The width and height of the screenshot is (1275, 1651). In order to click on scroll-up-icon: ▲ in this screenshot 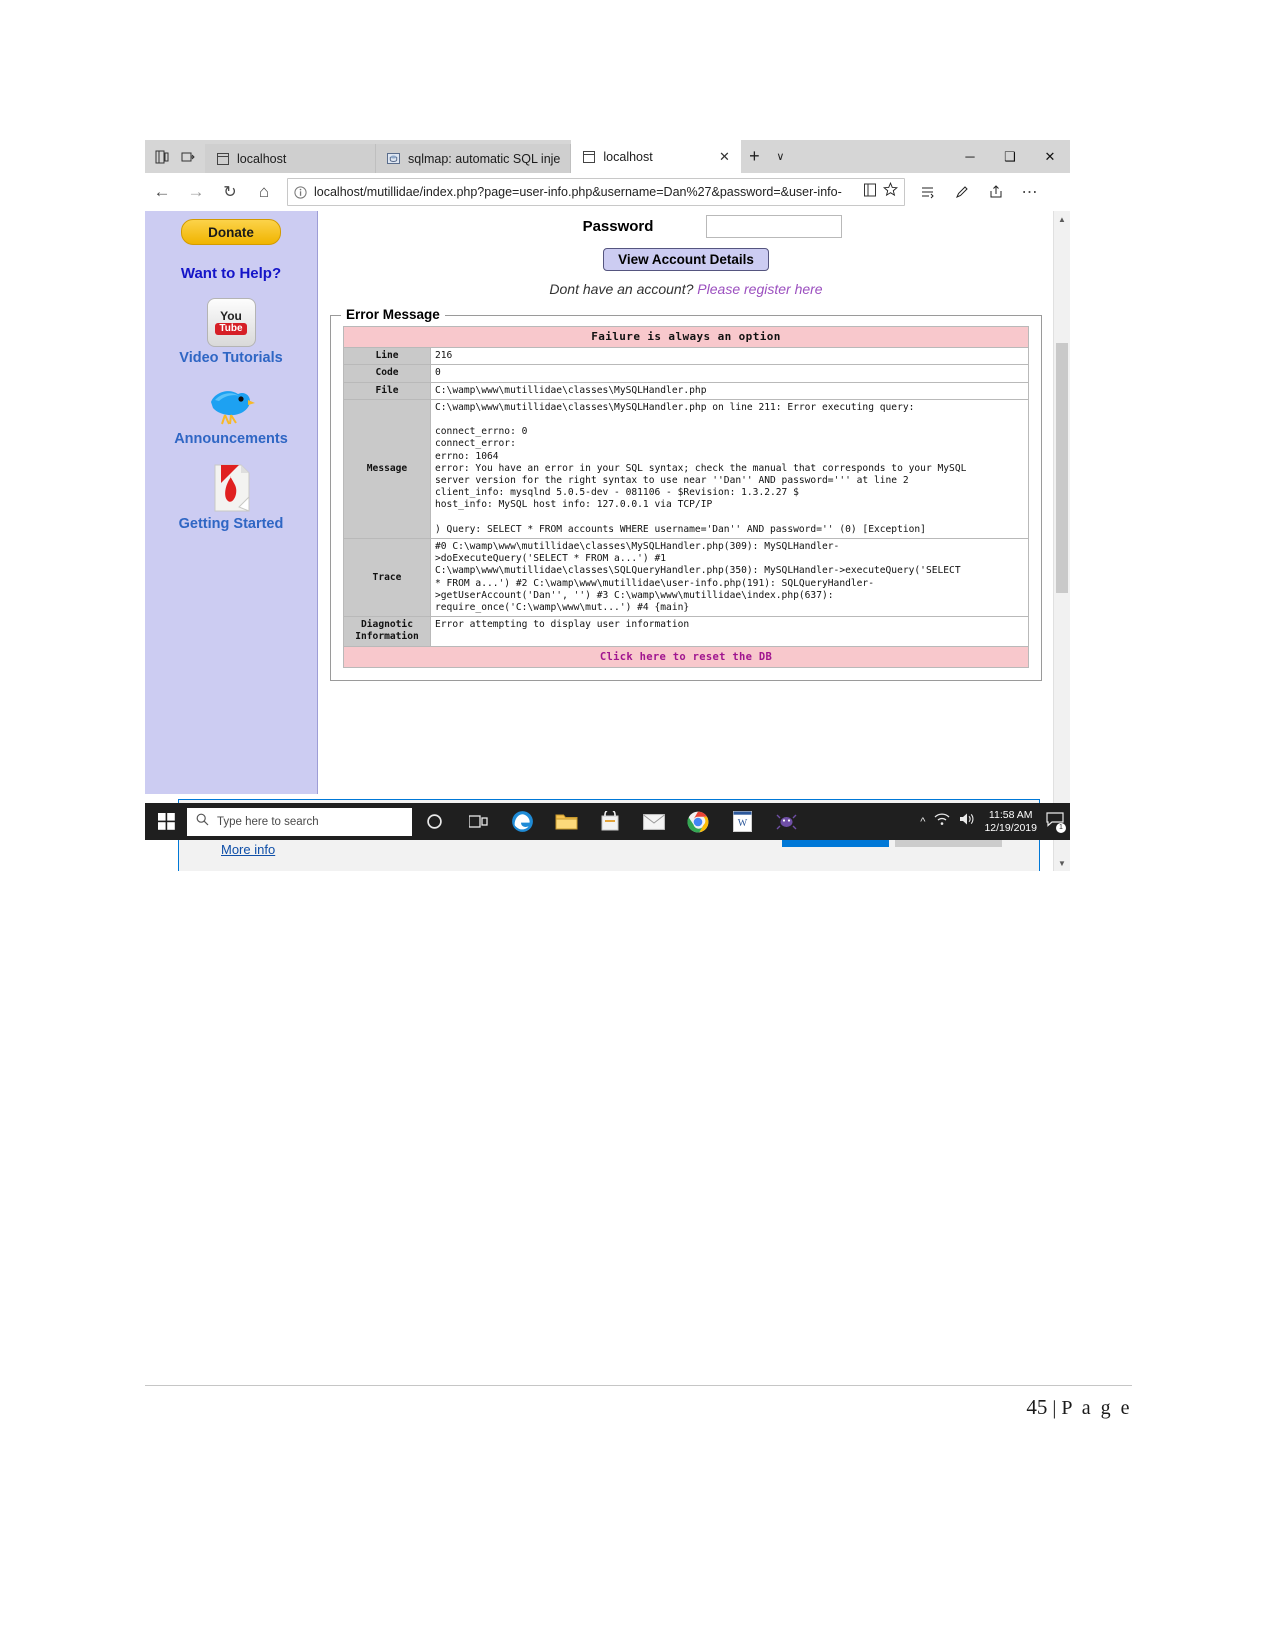, I will do `click(1062, 219)`.